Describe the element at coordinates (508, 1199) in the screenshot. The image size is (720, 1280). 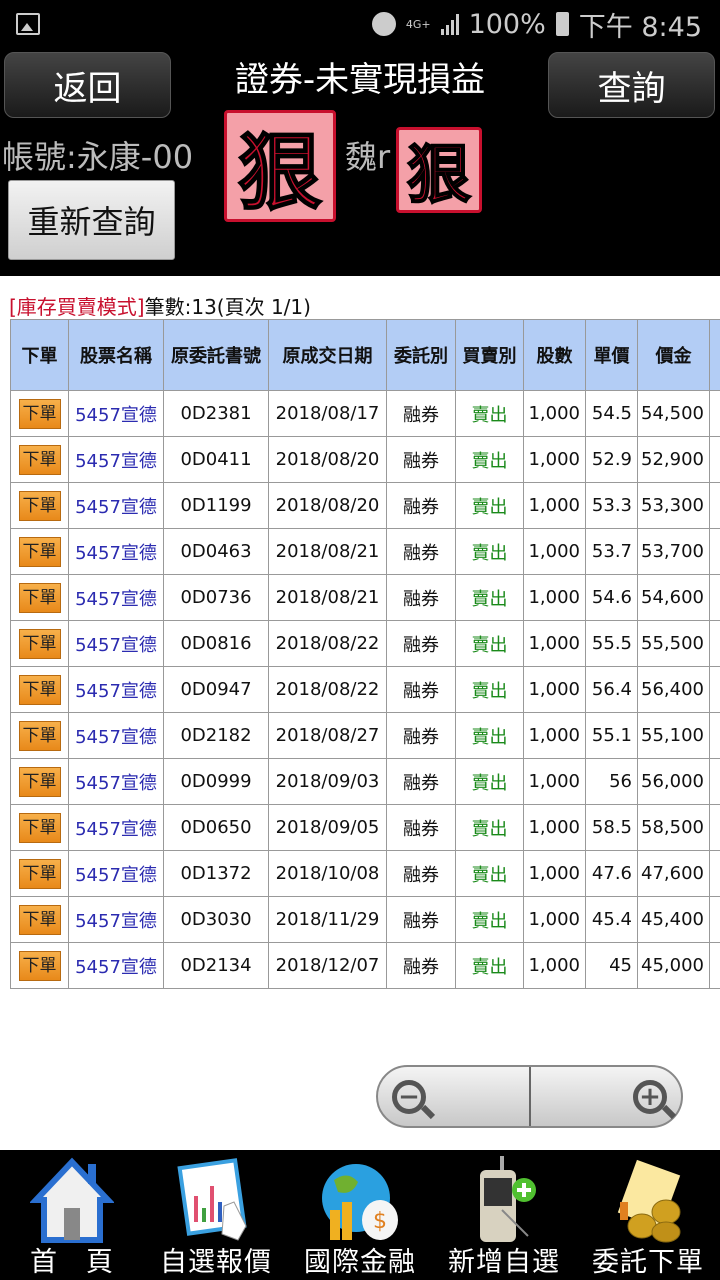
I see `phone-add-icon` at that location.